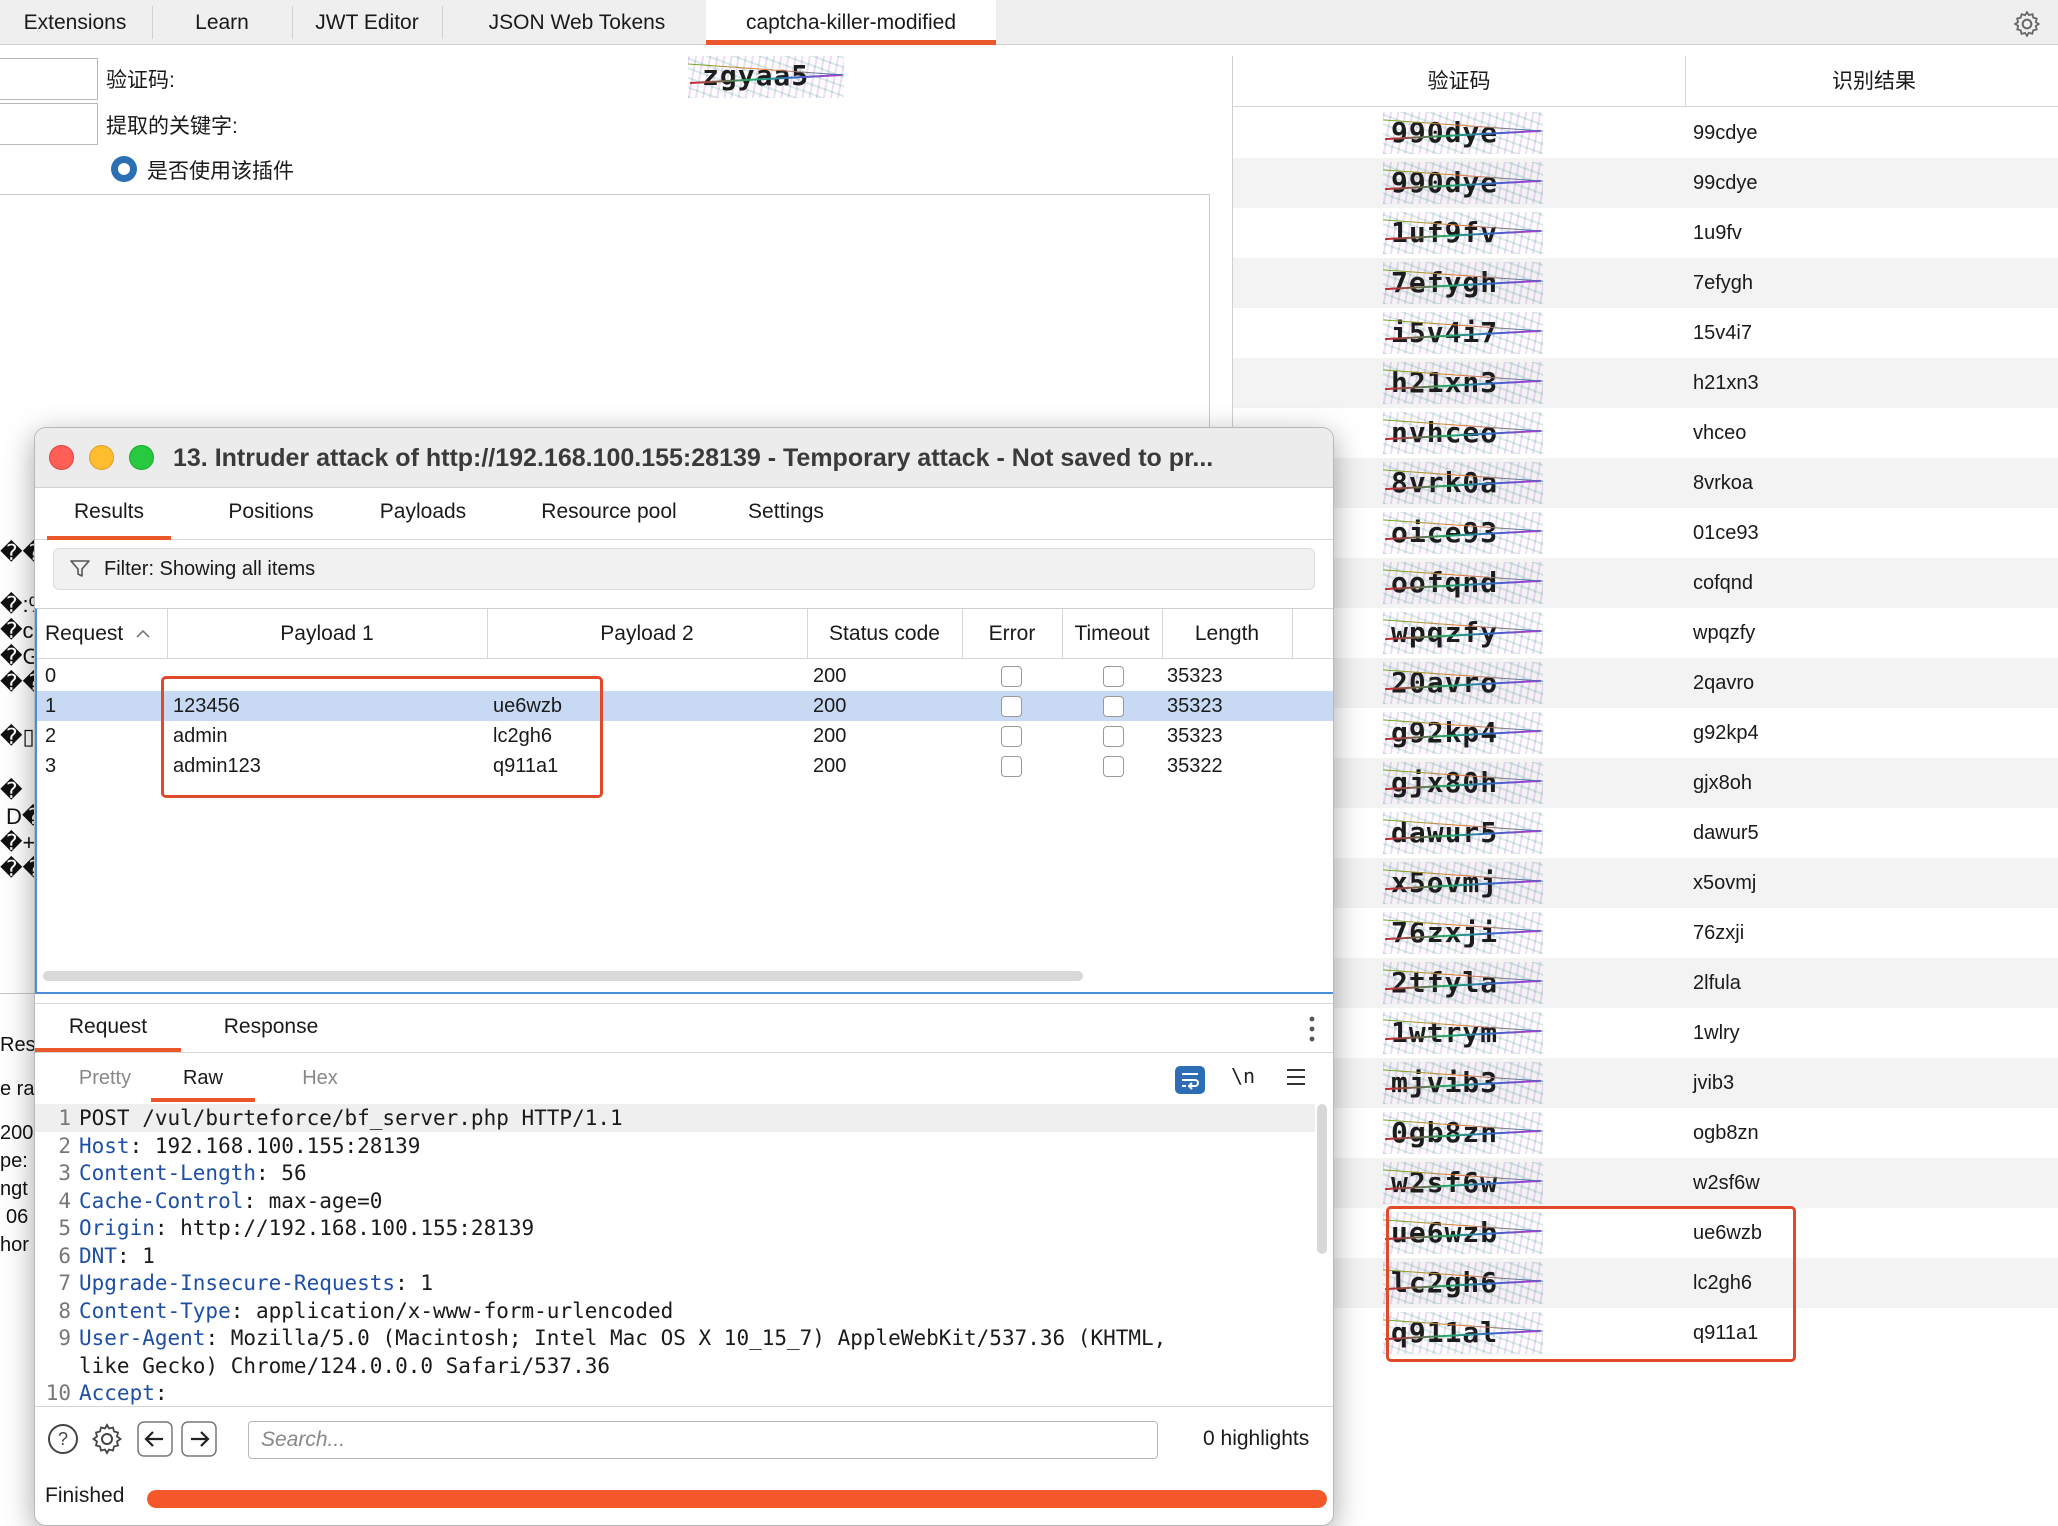 This screenshot has width=2058, height=1526. I want to click on hamburger-menu-icon, so click(1296, 1077).